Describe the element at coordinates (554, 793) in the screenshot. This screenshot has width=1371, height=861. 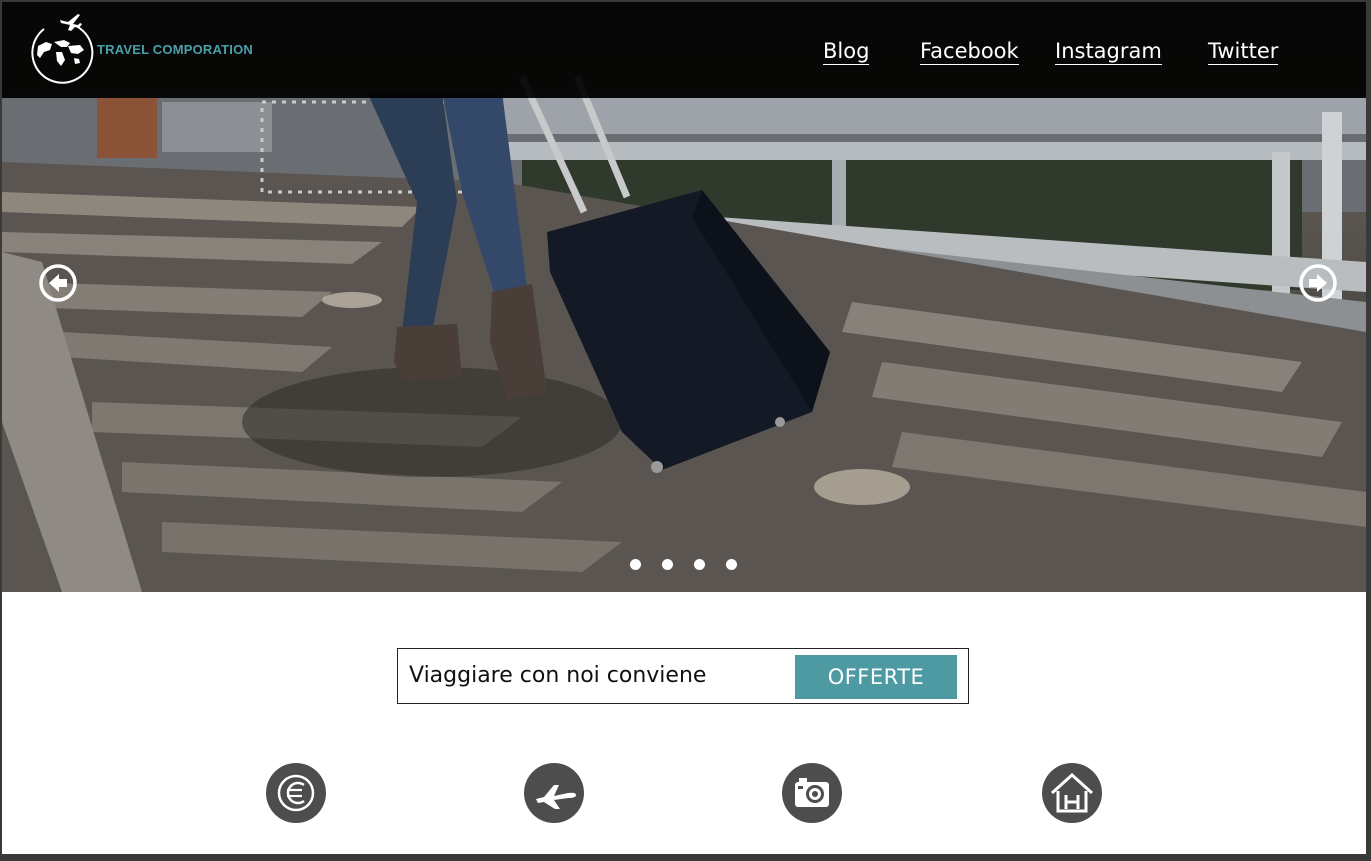
I see `airplane-icon` at that location.